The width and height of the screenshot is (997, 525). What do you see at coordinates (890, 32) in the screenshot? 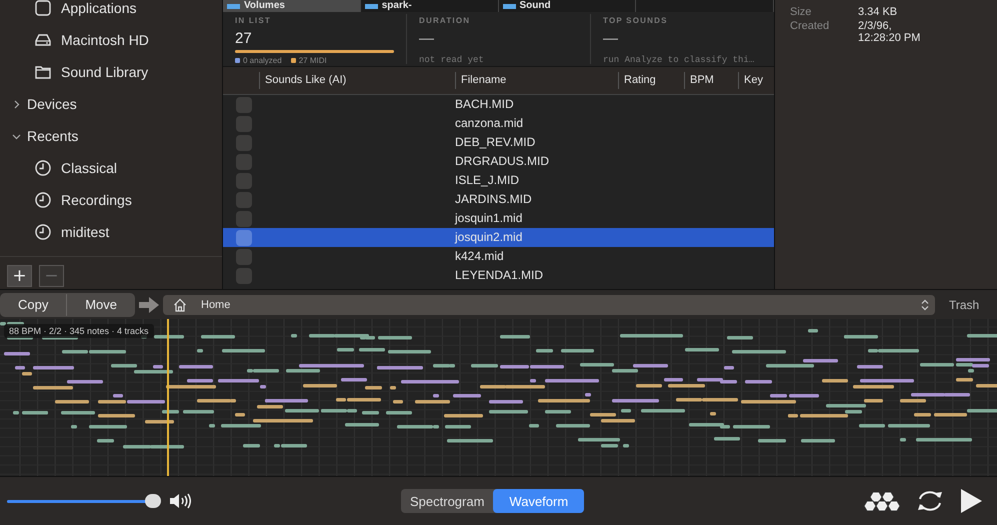
I see `info-value: 2/3/96, 12:28:20 PM` at bounding box center [890, 32].